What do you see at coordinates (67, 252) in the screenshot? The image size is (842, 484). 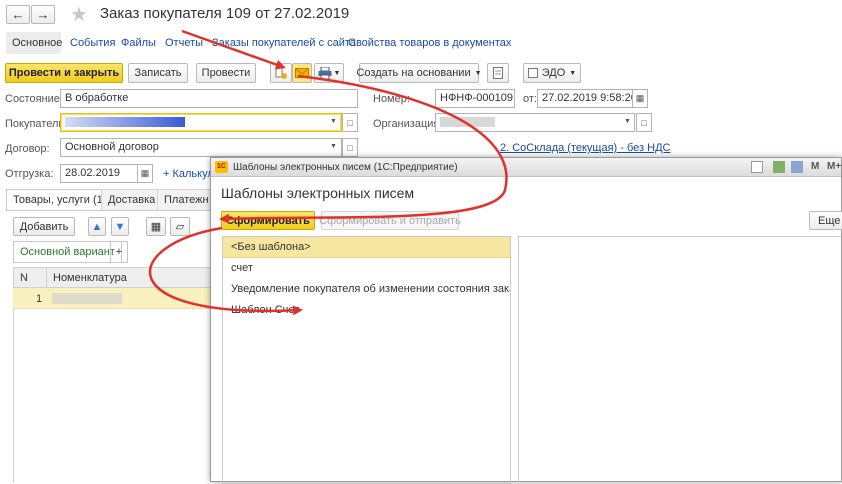 I see `tab-main-variant: Основной вариант` at bounding box center [67, 252].